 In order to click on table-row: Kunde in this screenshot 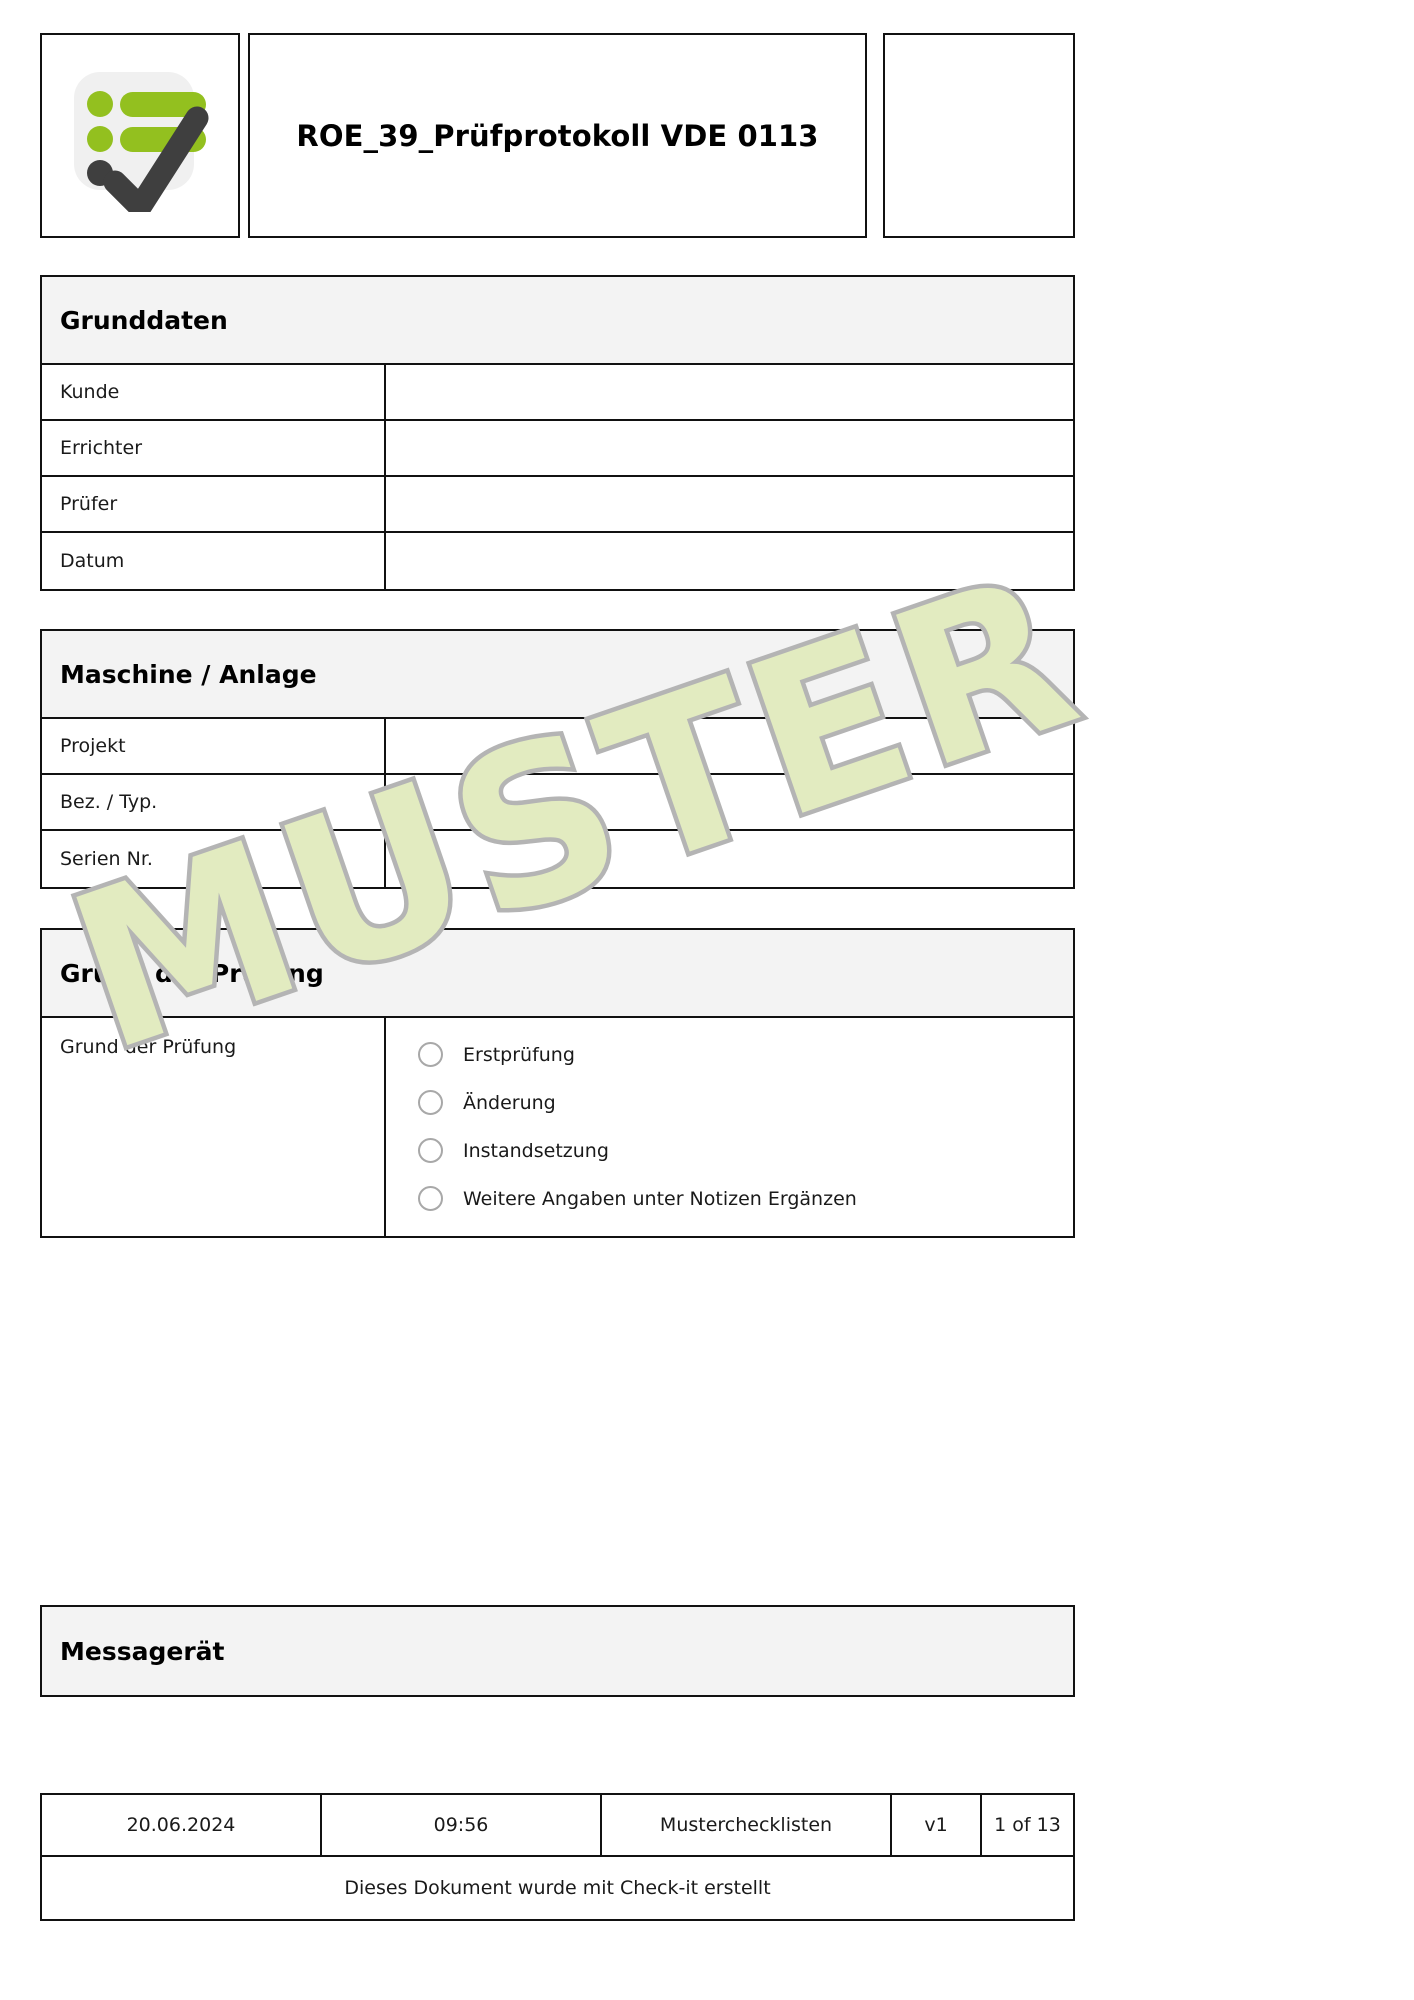, I will do `click(557, 393)`.